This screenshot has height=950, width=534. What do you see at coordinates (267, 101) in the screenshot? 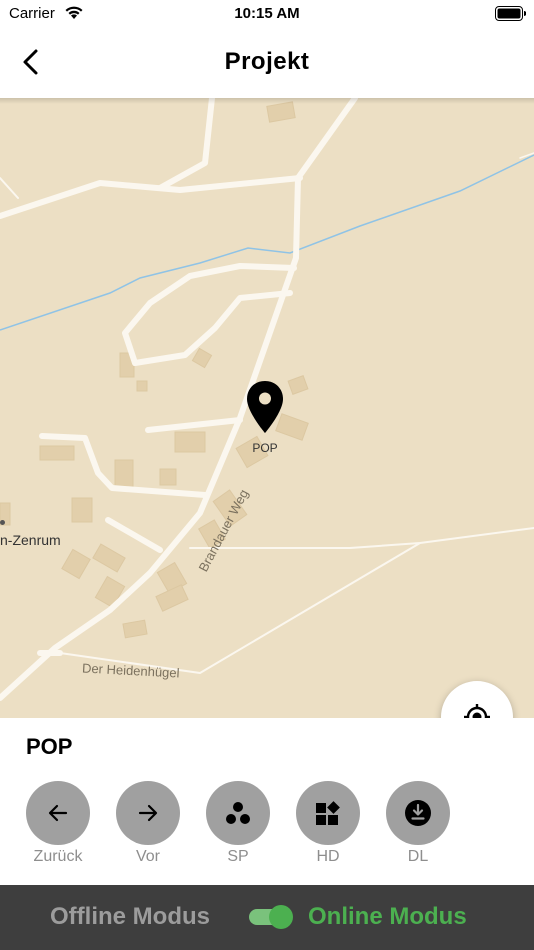
I see `nav-shadow` at bounding box center [267, 101].